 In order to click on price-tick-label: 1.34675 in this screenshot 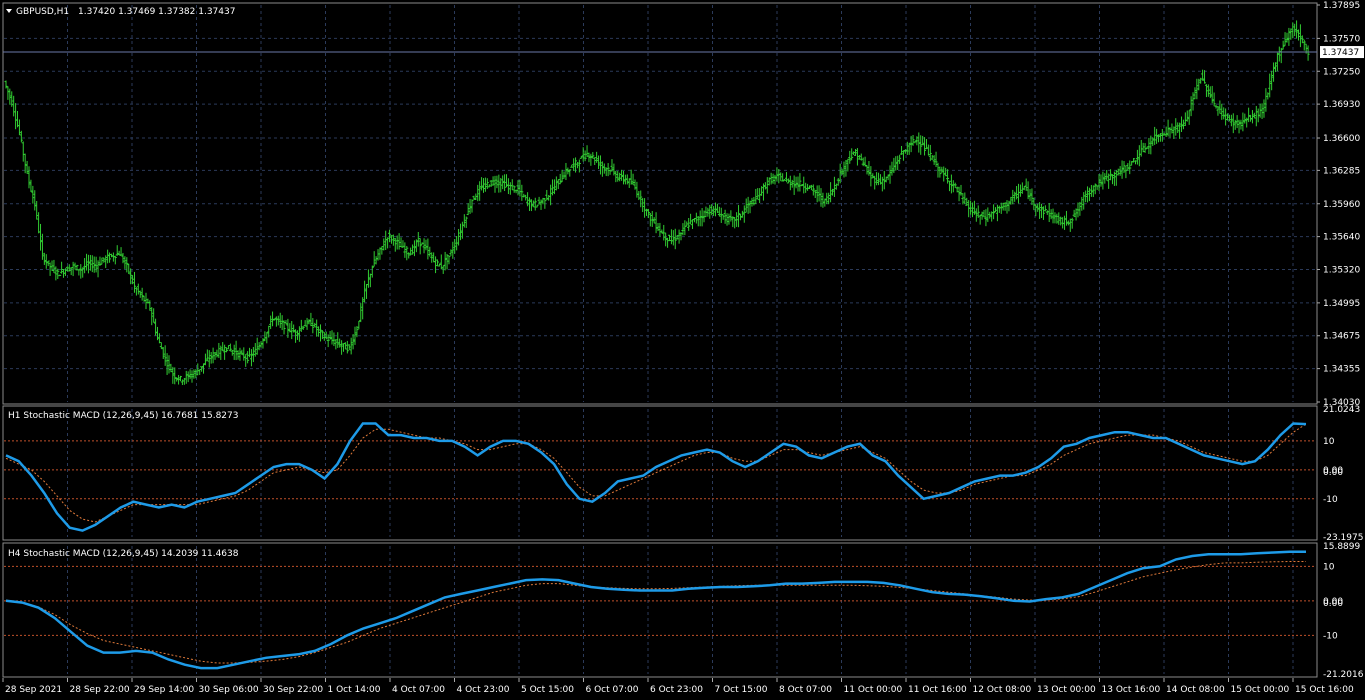, I will do `click(1341, 337)`.